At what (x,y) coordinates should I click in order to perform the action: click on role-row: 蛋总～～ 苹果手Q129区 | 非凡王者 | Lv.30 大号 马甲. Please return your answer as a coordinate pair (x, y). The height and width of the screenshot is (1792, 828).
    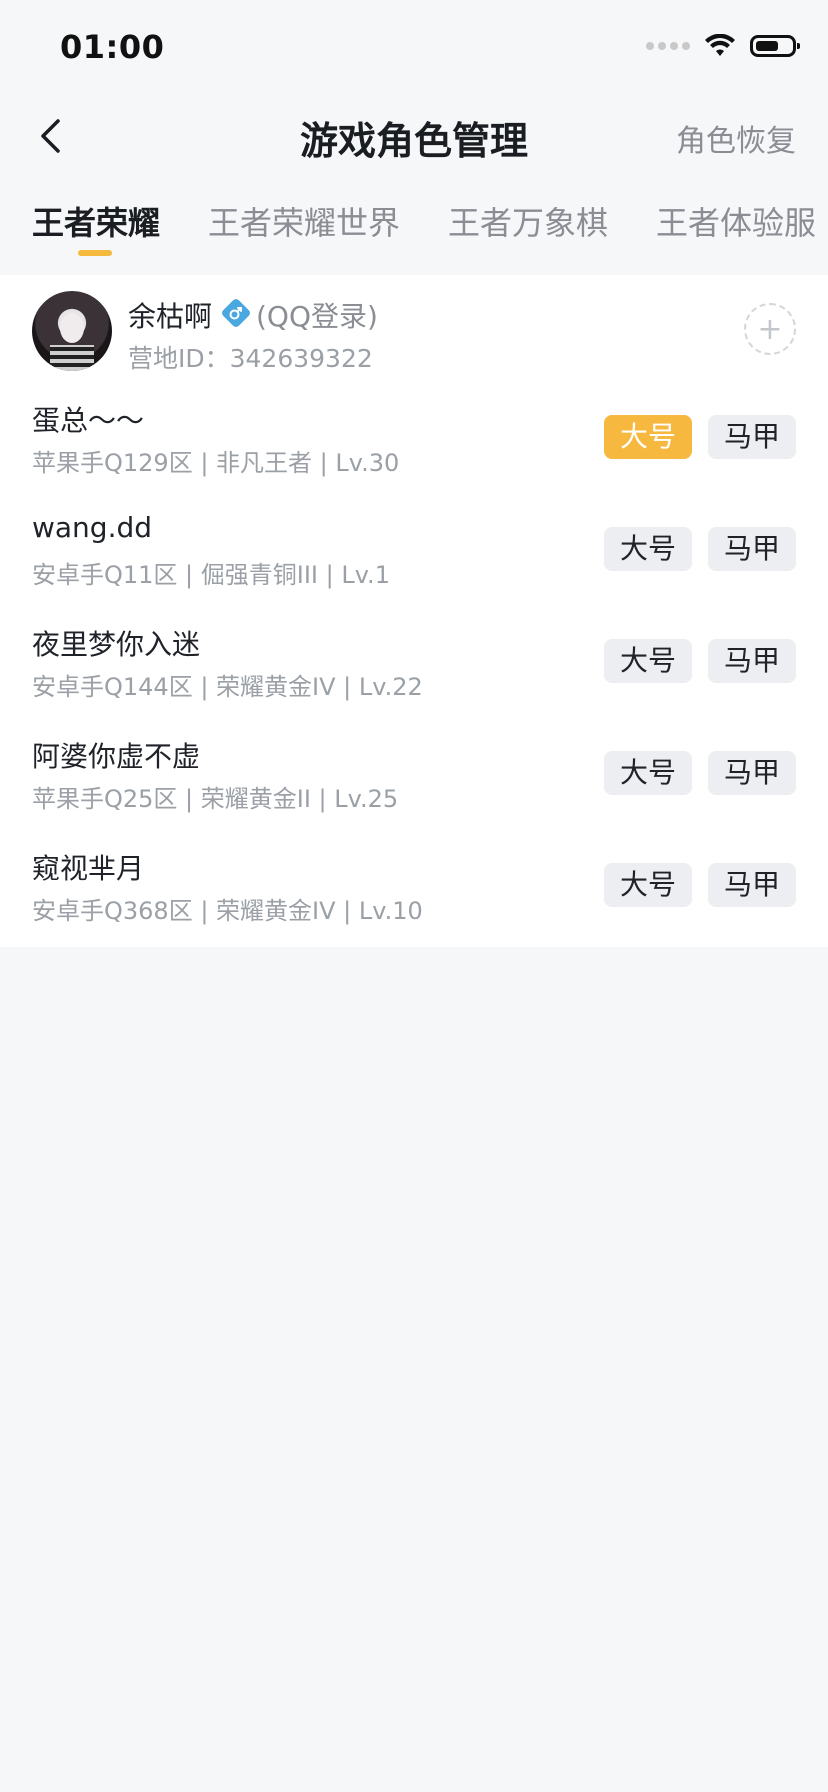
    Looking at the image, I should click on (414, 443).